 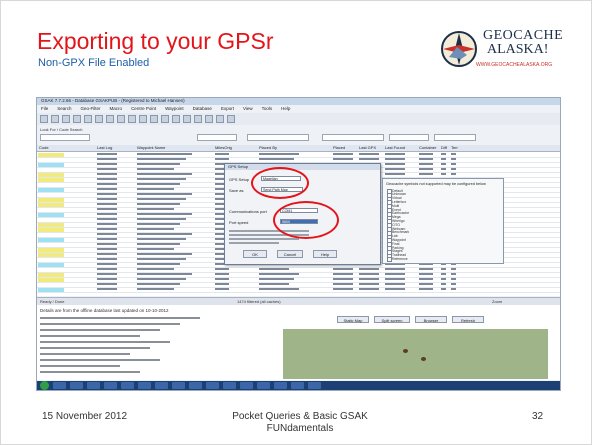 What do you see at coordinates (455, 137) in the screenshot?
I see `state-select` at bounding box center [455, 137].